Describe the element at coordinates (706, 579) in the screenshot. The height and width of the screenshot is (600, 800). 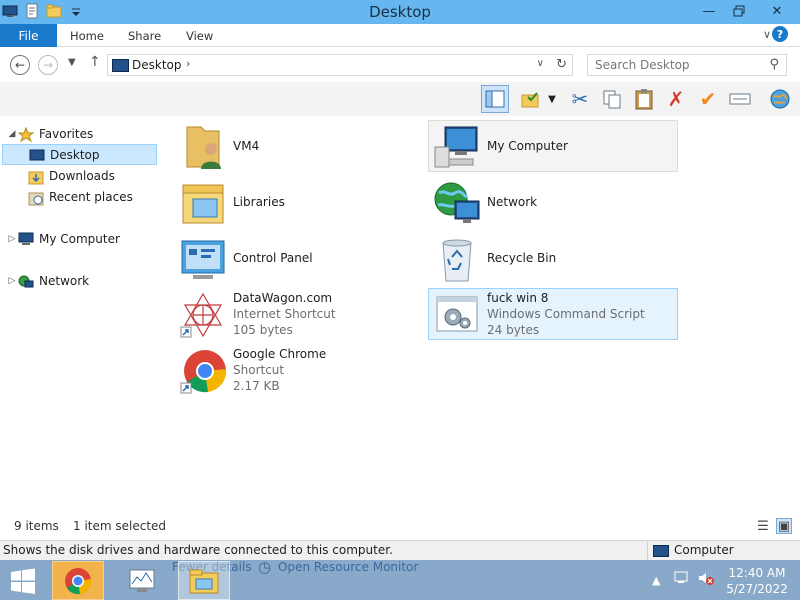
I see `volume-muted-icon` at that location.